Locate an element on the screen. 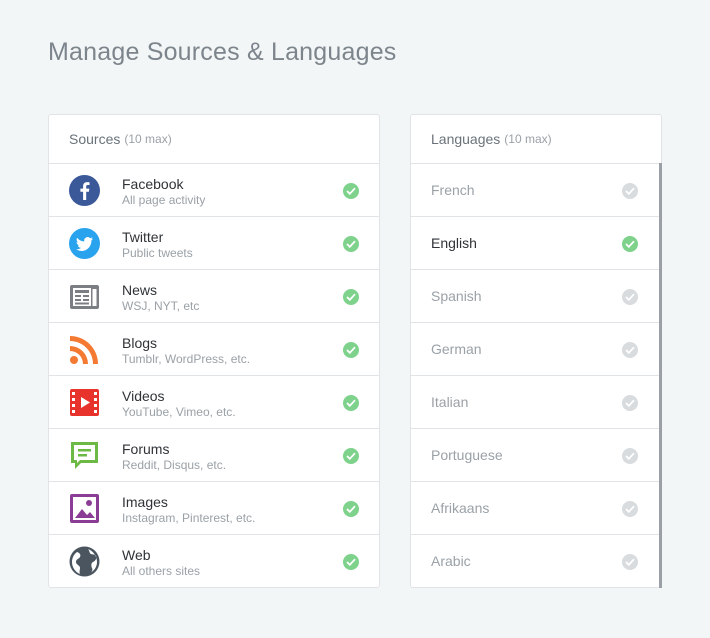 Image resolution: width=710 pixels, height=638 pixels. source-name: Web is located at coordinates (136, 555).